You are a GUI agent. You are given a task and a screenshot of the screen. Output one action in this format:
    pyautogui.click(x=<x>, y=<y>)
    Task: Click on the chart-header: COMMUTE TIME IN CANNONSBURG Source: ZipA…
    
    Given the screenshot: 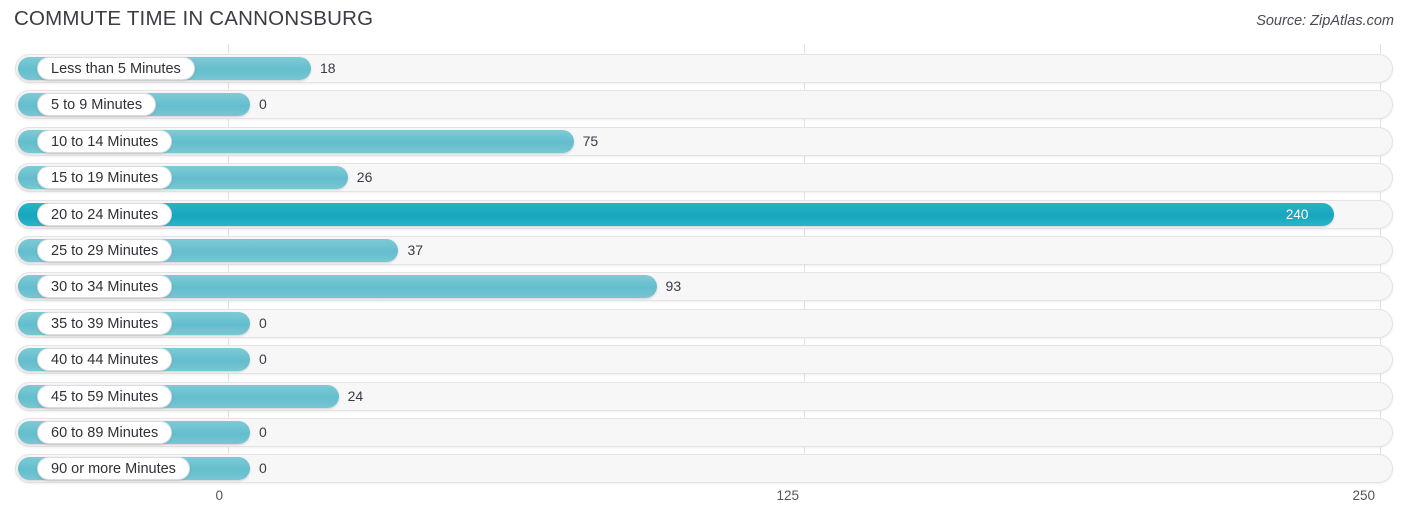 What is the action you would take?
    pyautogui.click(x=703, y=22)
    